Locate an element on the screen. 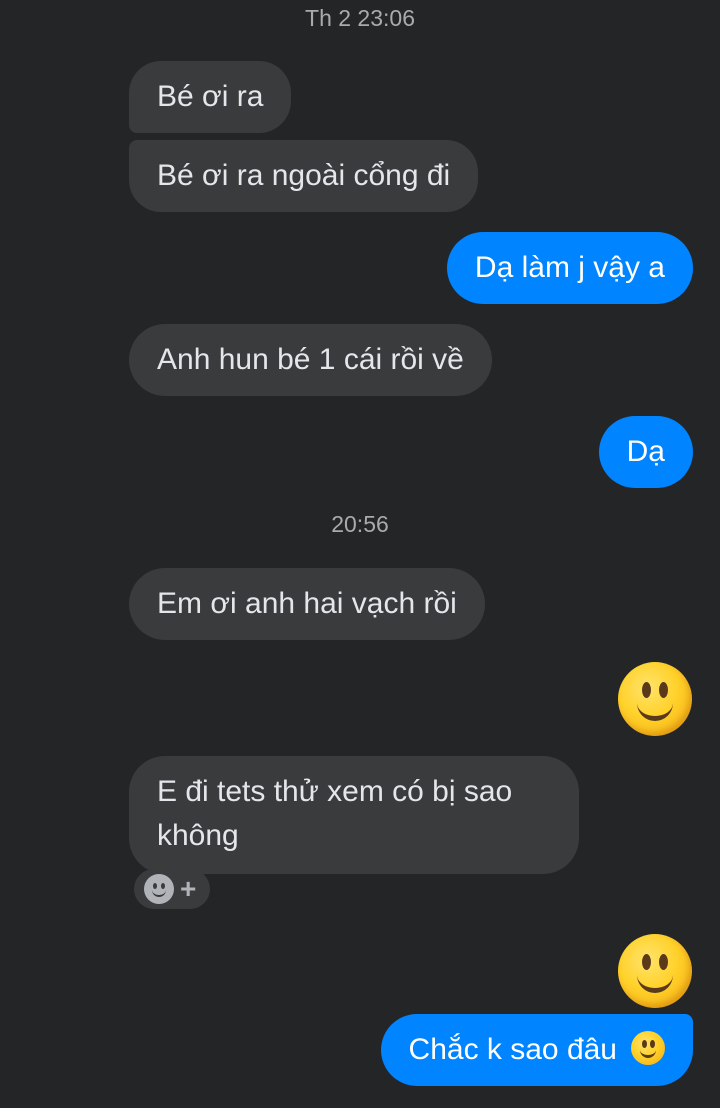 Image resolution: width=720 pixels, height=1108 pixels. add-reaction-button: + is located at coordinates (172, 889).